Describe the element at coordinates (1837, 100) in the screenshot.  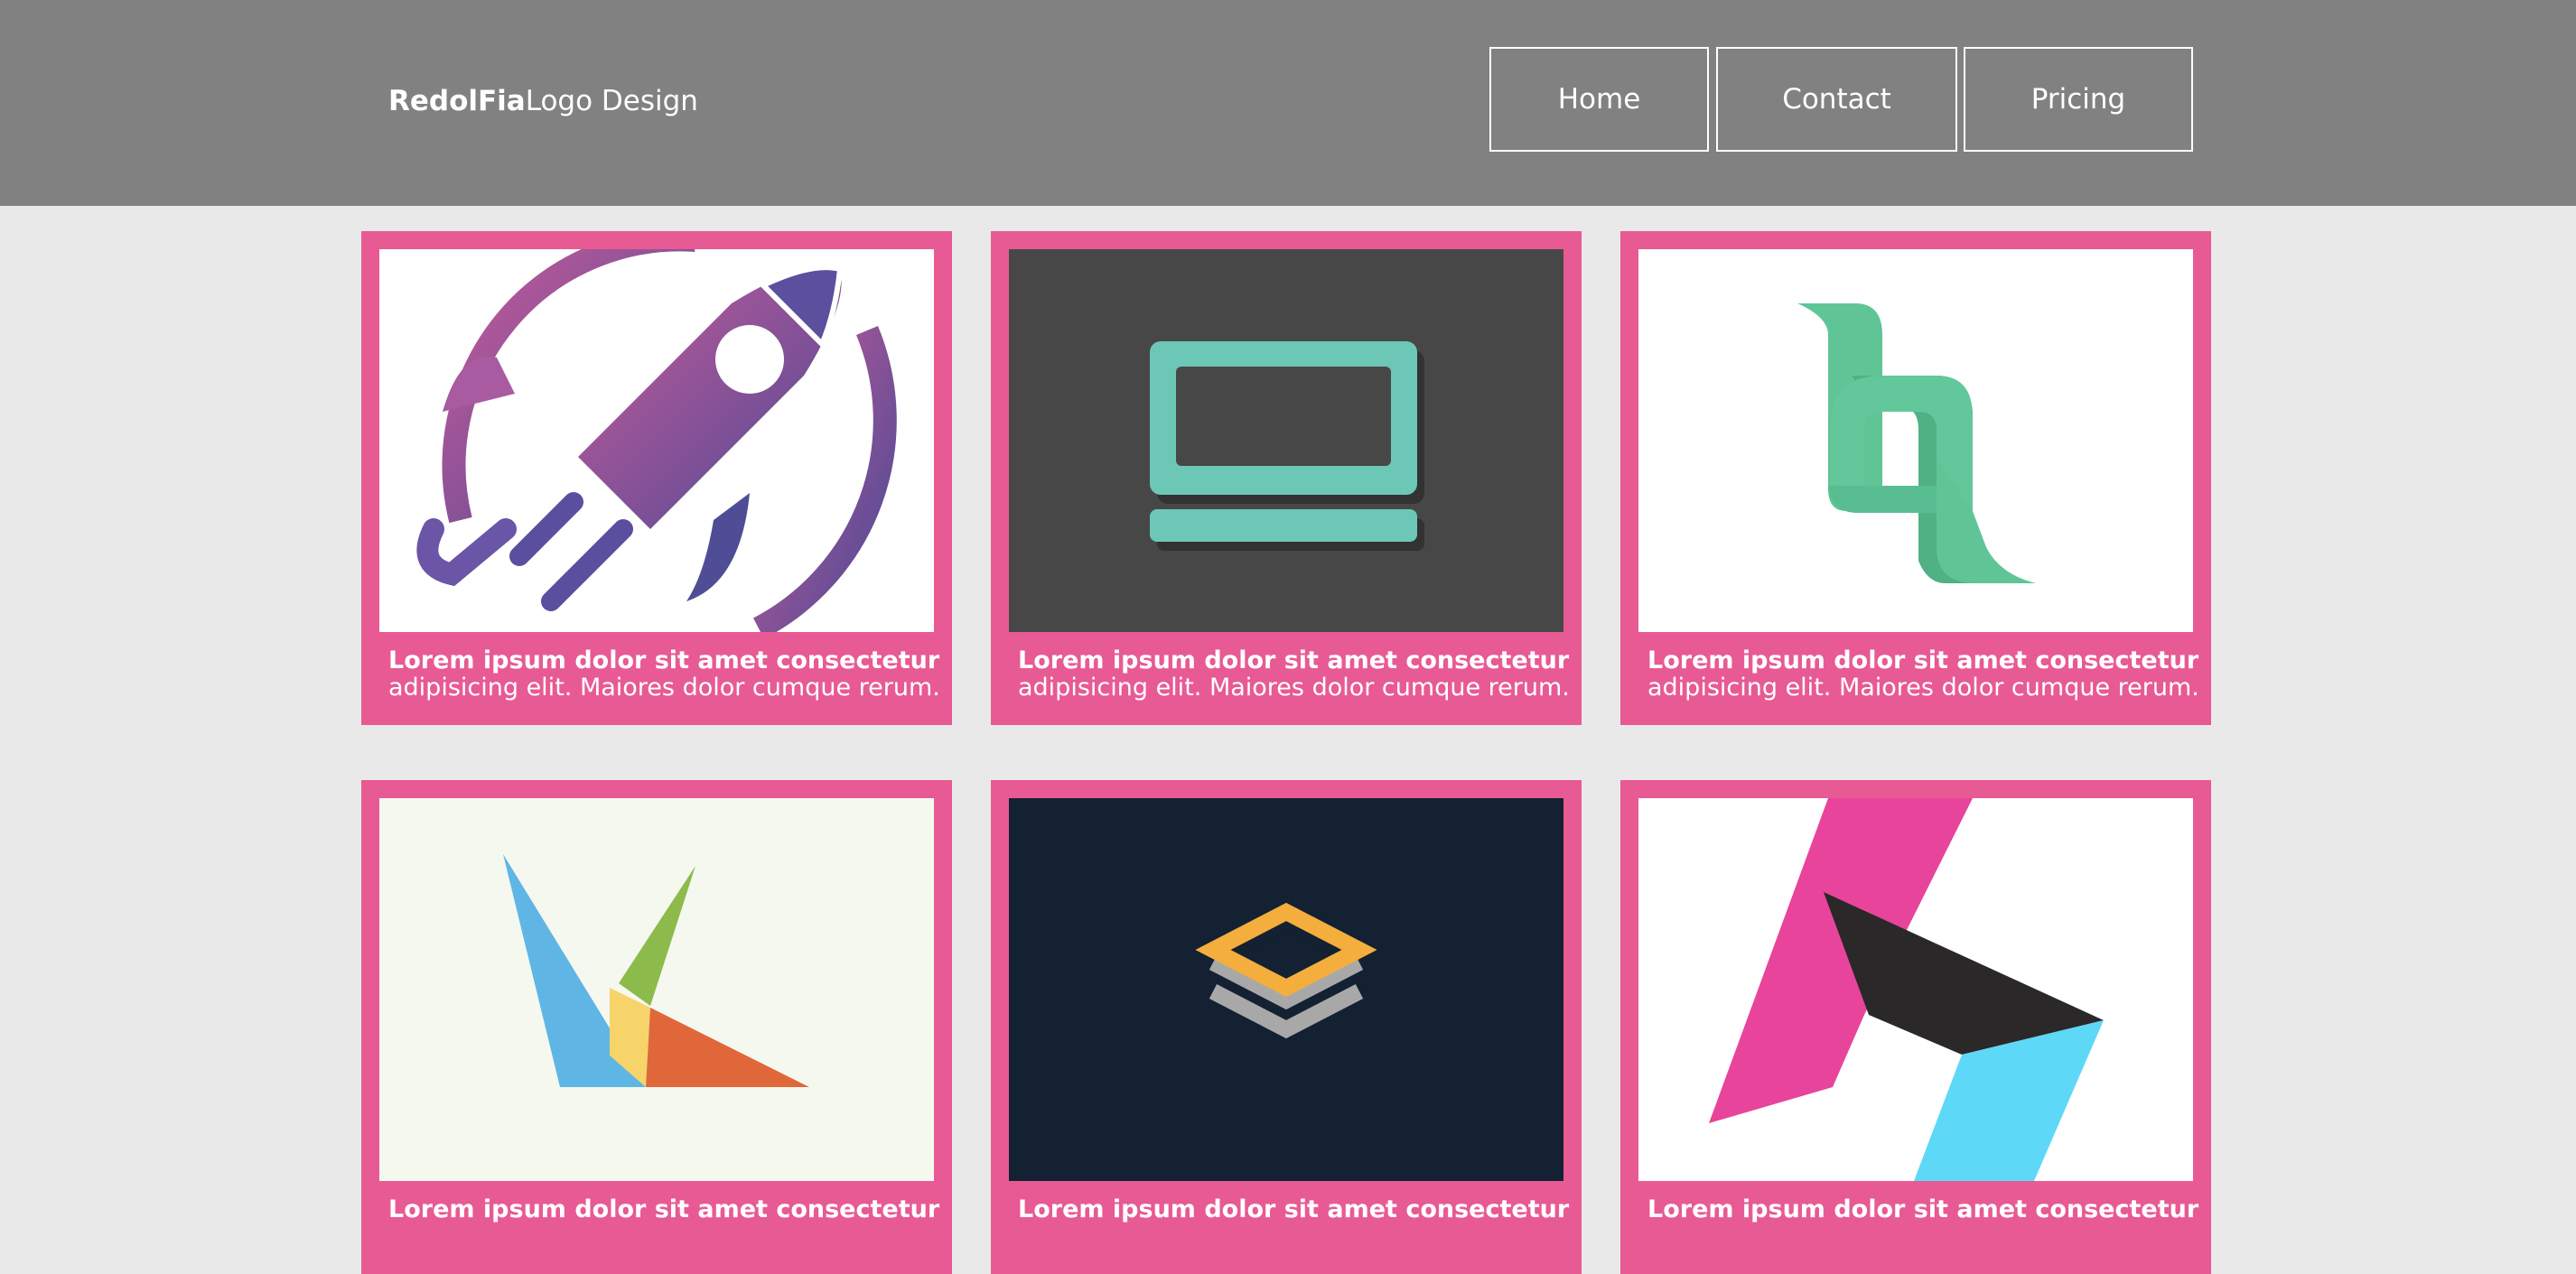
I see `nav-contact-button: Contact` at that location.